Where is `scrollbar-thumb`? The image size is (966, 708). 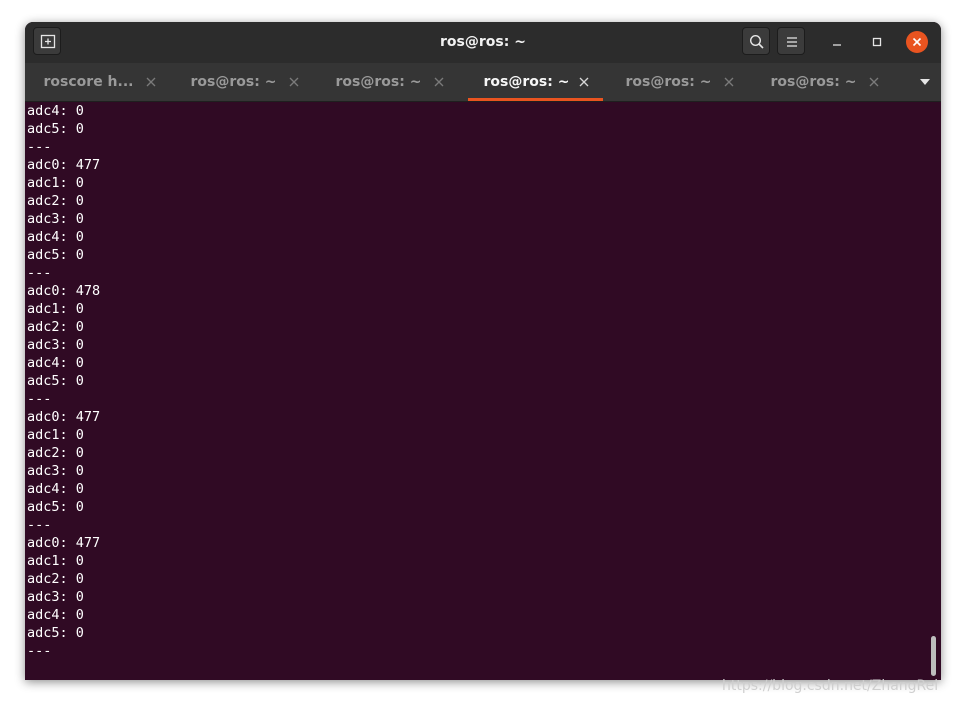
scrollbar-thumb is located at coordinates (933, 656).